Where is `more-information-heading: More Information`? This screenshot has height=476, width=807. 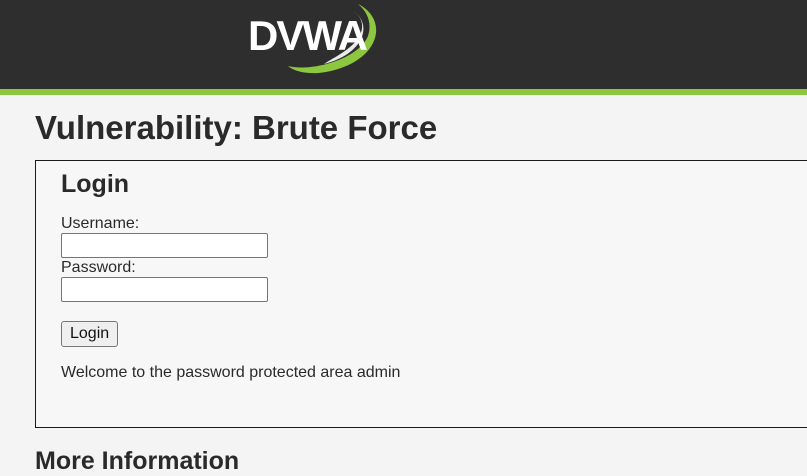
more-information-heading: More Information is located at coordinates (137, 461).